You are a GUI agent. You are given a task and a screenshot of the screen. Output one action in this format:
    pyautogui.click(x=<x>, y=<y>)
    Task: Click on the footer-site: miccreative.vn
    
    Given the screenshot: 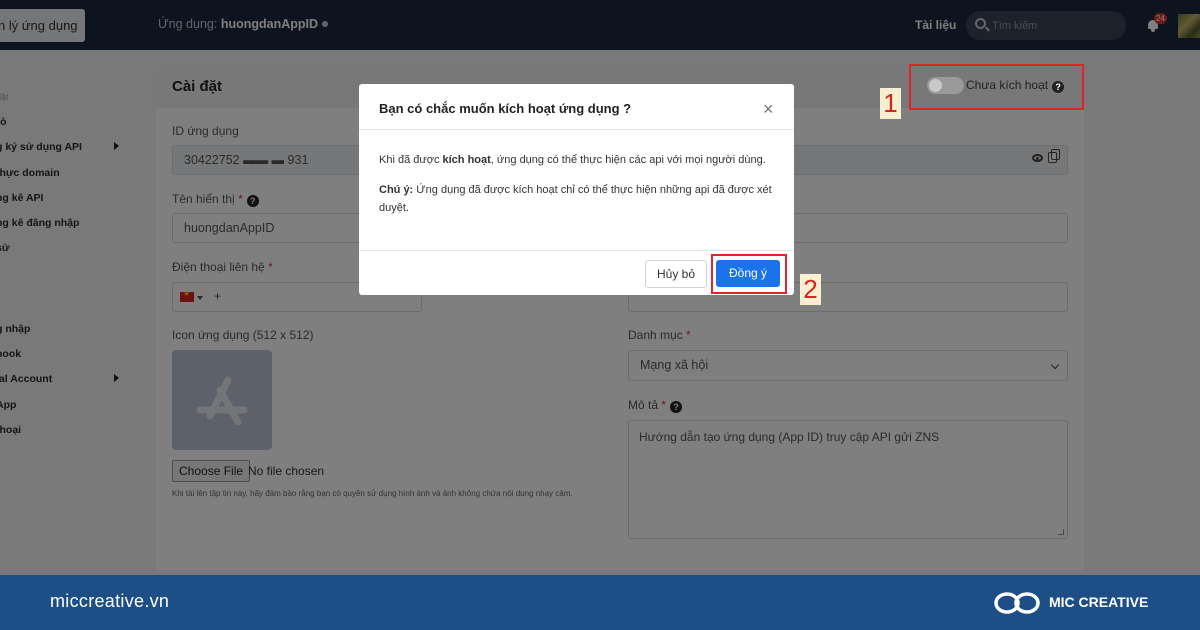 What is the action you would take?
    pyautogui.click(x=110, y=601)
    